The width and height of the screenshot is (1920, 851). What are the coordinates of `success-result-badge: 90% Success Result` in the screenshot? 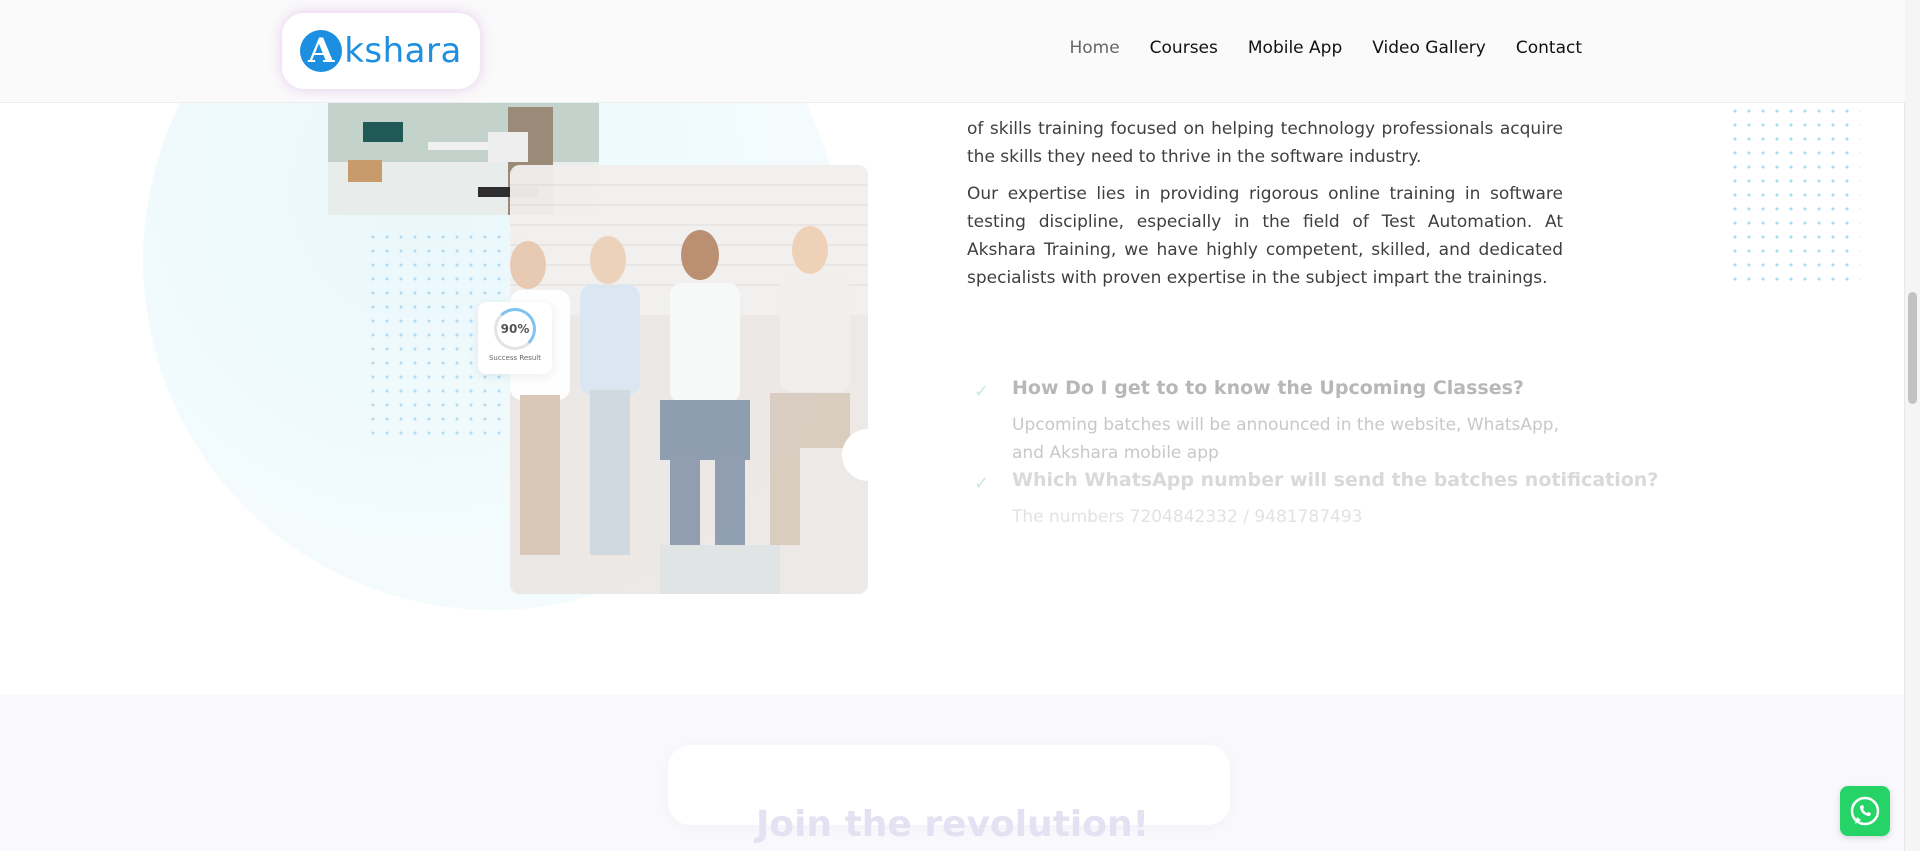 It's located at (515, 338).